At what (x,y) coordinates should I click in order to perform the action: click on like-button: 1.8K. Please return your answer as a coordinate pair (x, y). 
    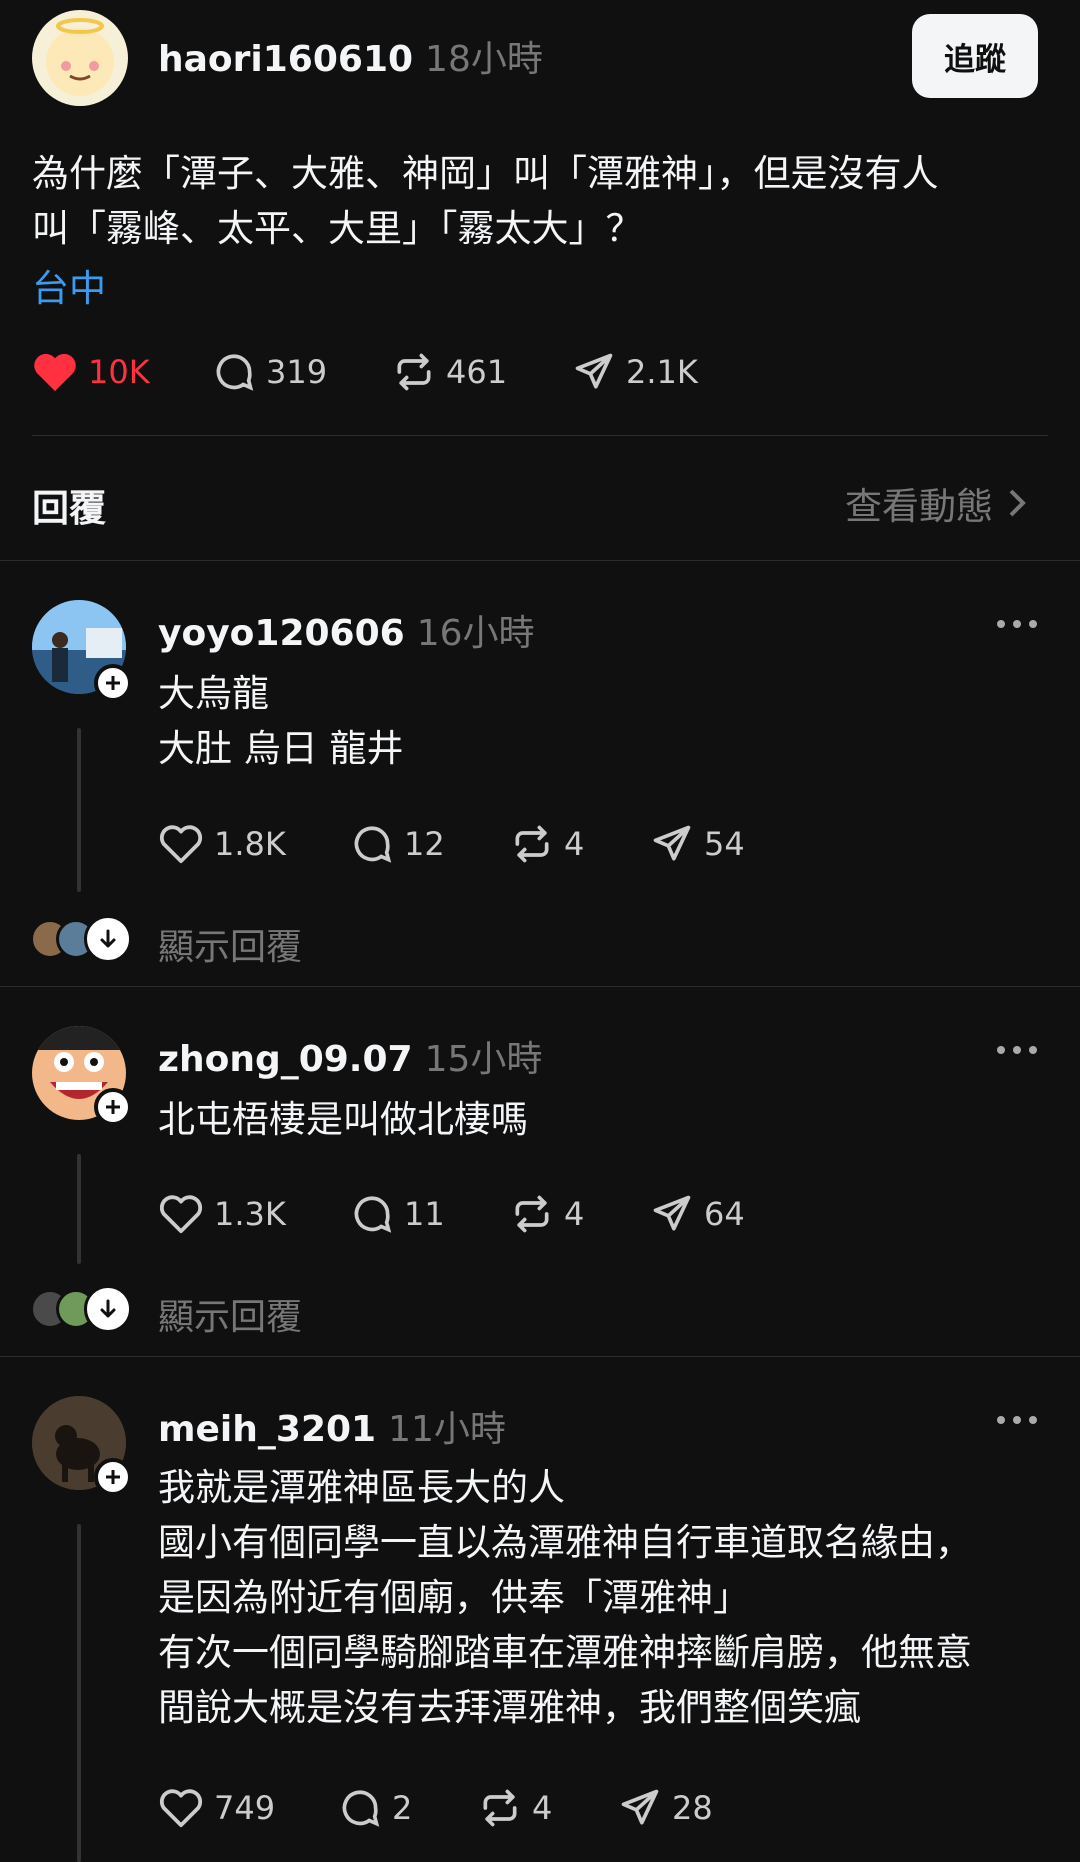
    Looking at the image, I should click on (254, 844).